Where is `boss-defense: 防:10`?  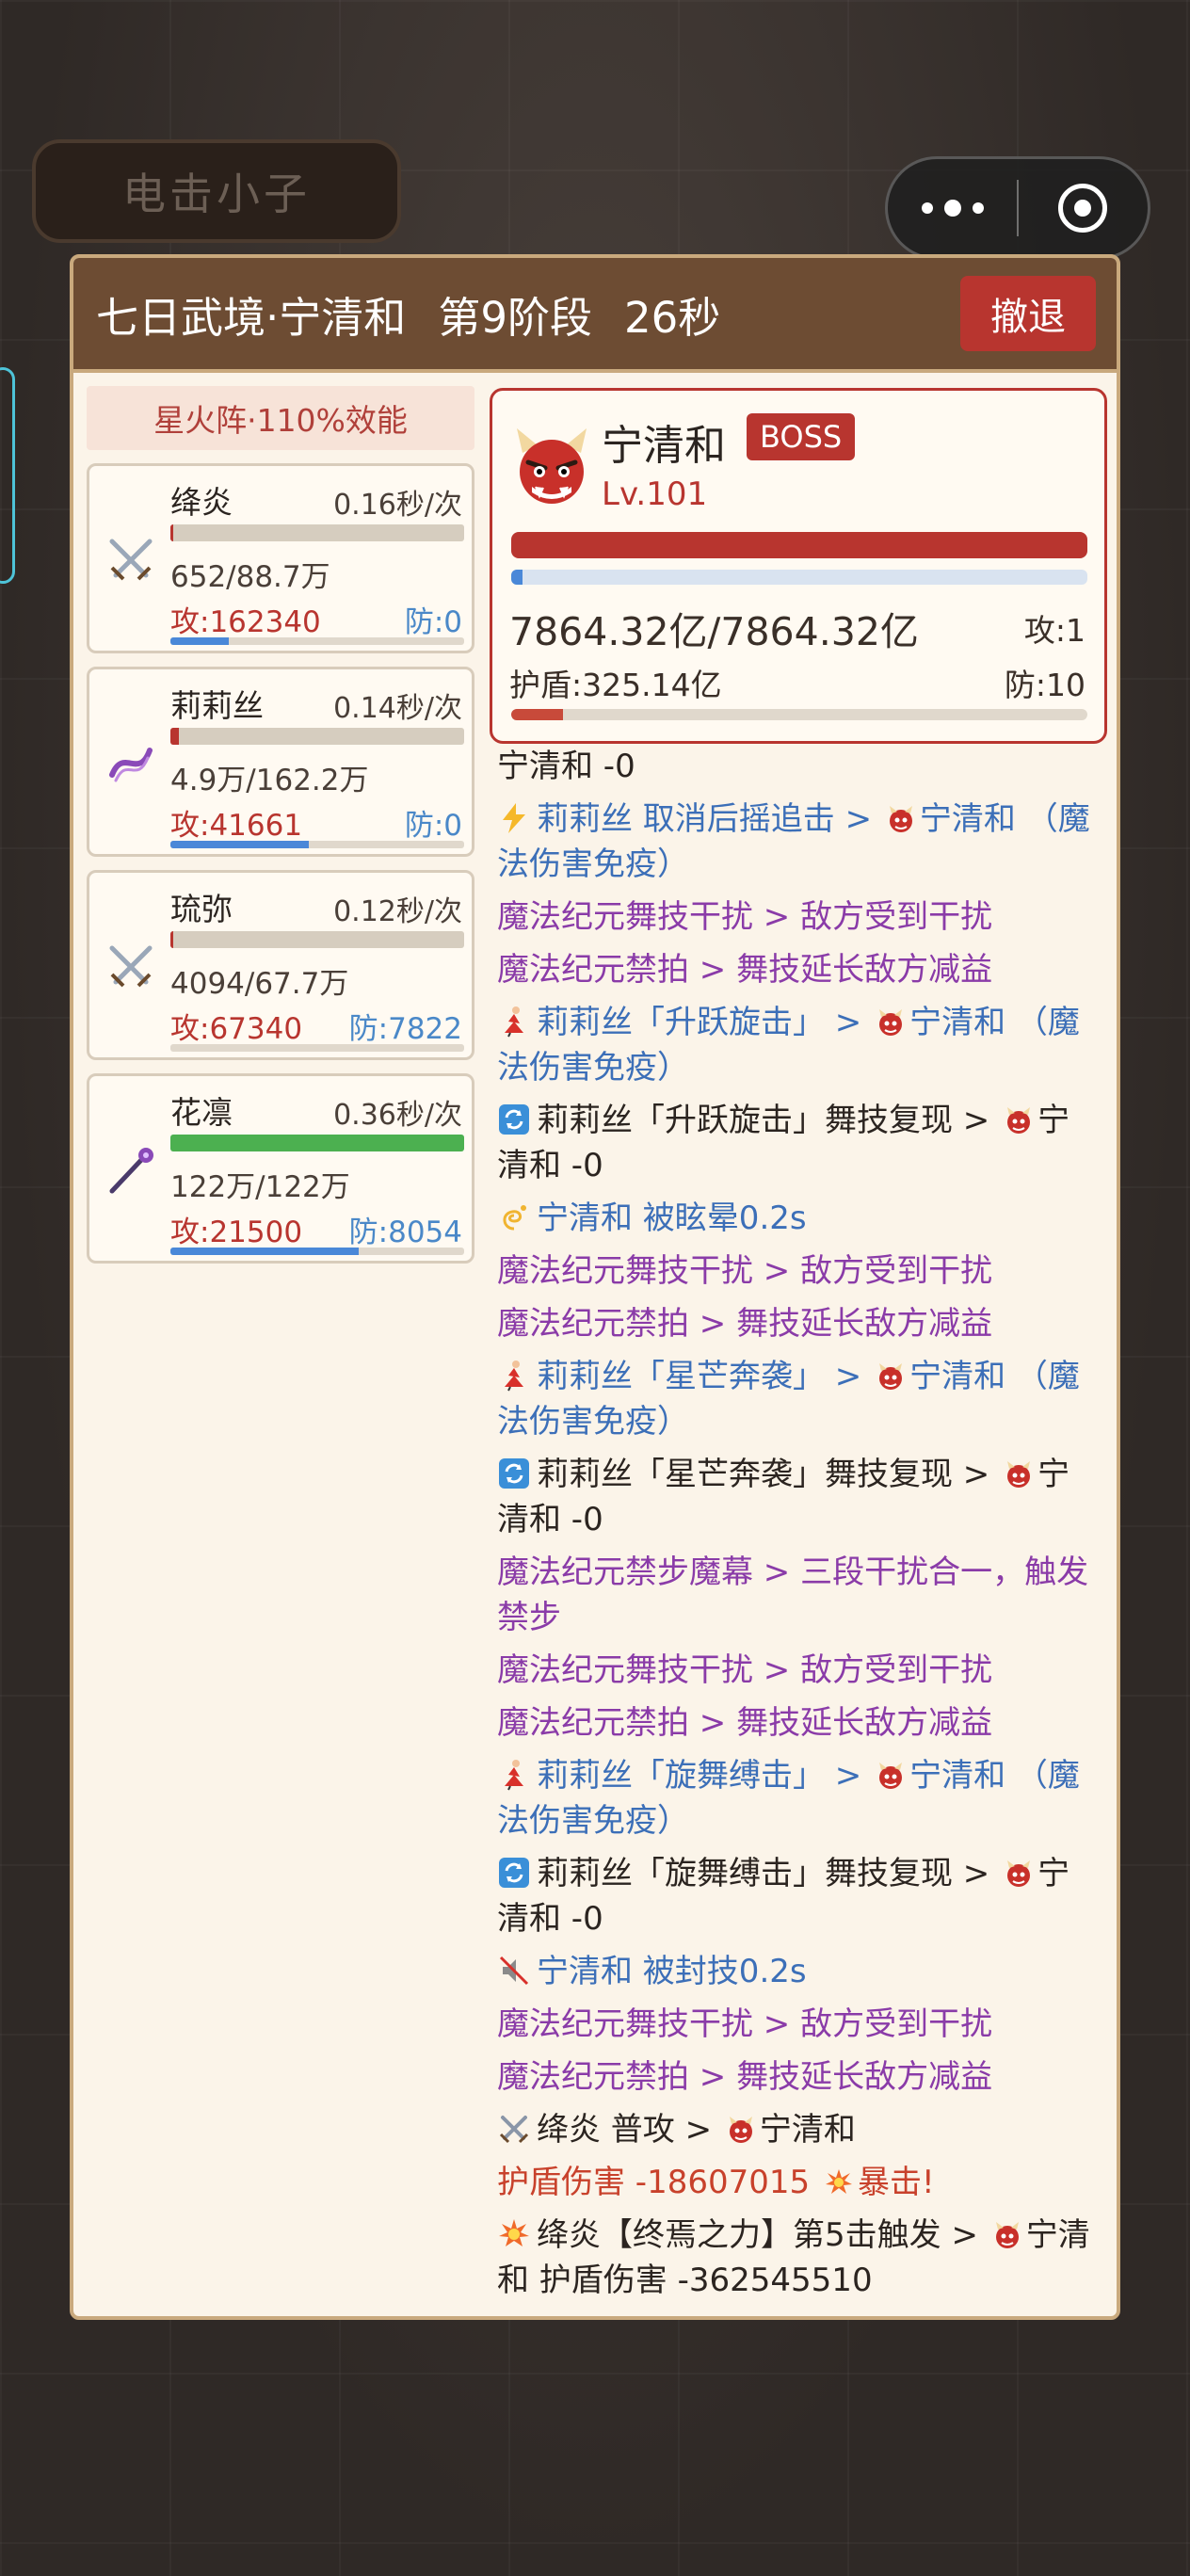 boss-defense: 防:10 is located at coordinates (1045, 685).